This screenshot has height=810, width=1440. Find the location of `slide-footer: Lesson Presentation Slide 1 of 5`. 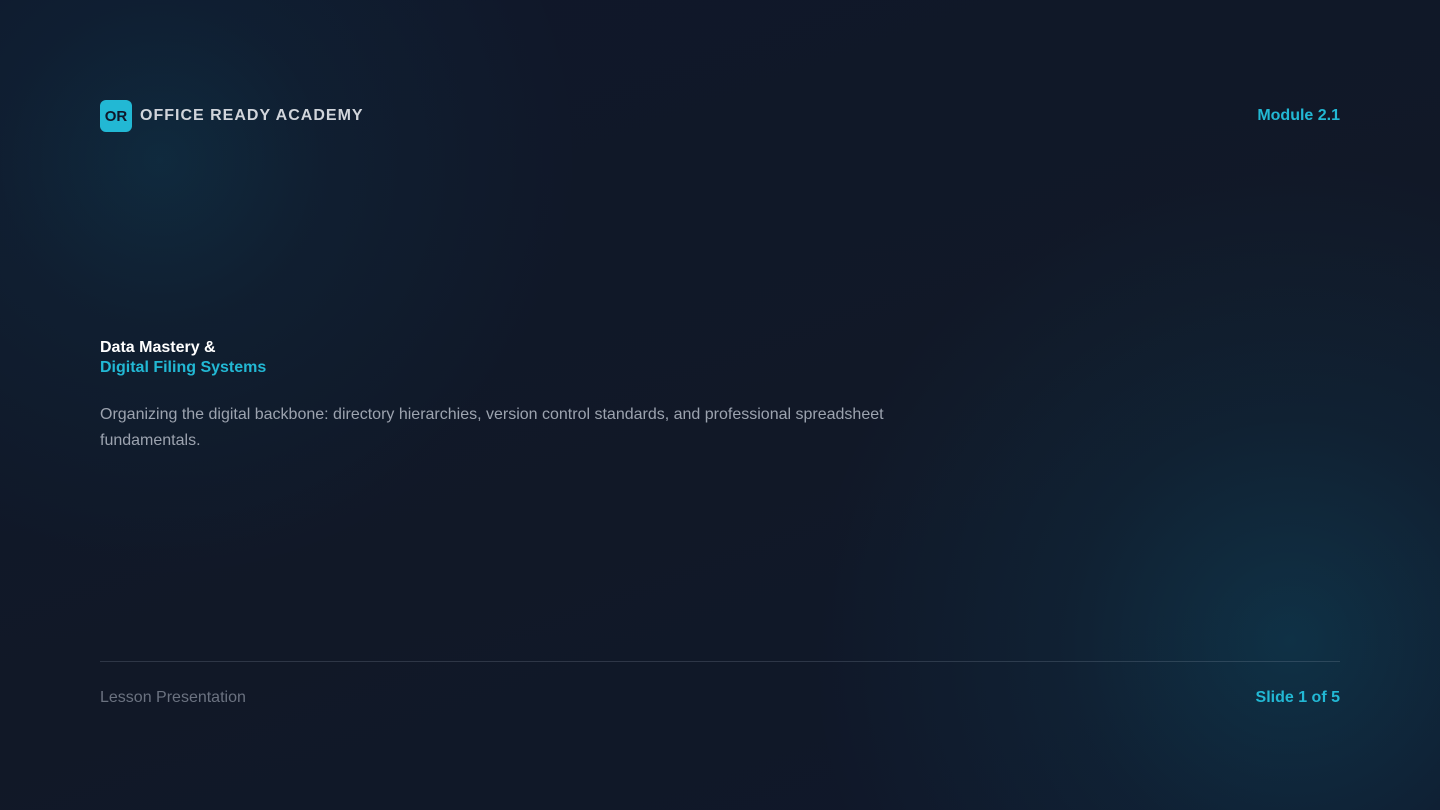

slide-footer: Lesson Presentation Slide 1 of 5 is located at coordinates (720, 698).